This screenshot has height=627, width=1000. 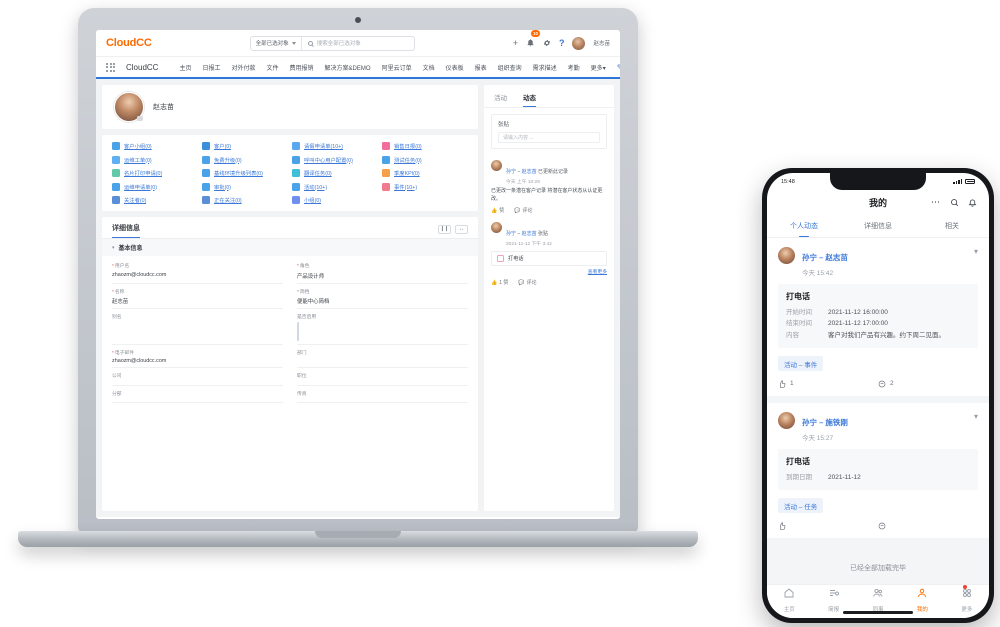 What do you see at coordinates (312, 200) in the screenshot?
I see `app-shortcut-label: 小组(0)` at bounding box center [312, 200].